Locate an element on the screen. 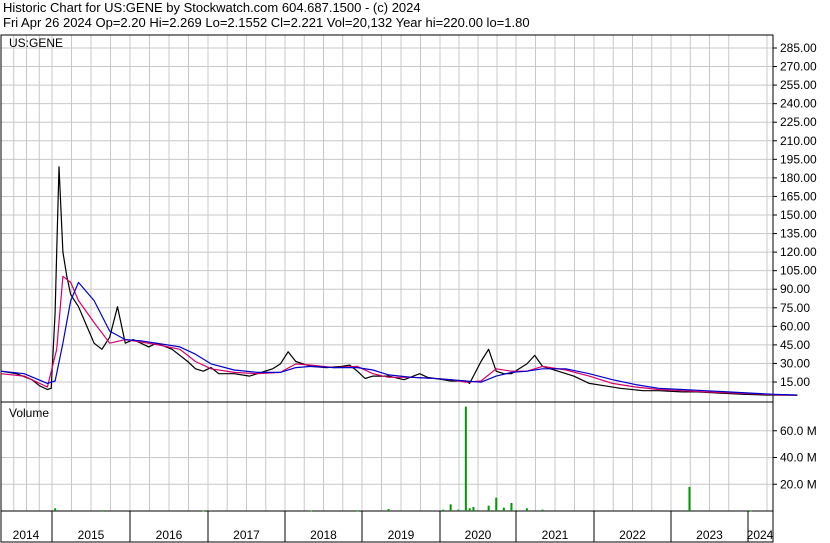 The width and height of the screenshot is (830, 543). price-tick-label: 150.00 is located at coordinates (798, 215).